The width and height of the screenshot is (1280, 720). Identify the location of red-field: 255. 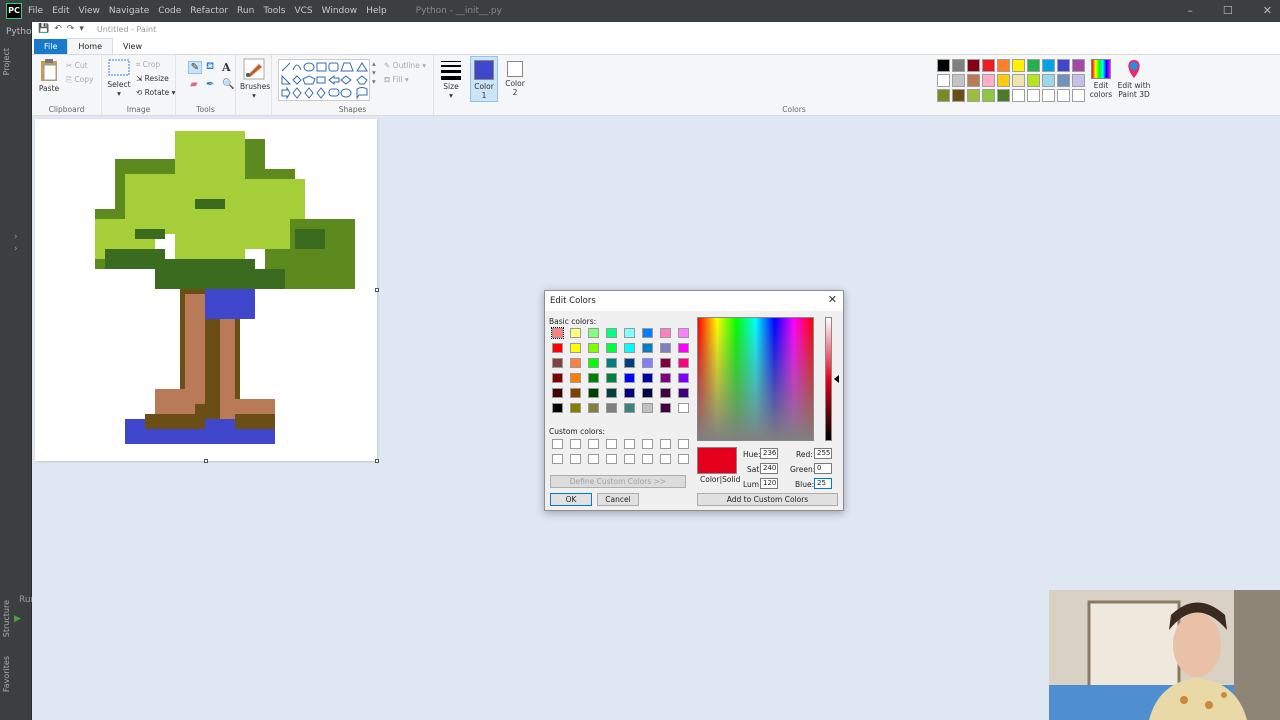
(823, 453).